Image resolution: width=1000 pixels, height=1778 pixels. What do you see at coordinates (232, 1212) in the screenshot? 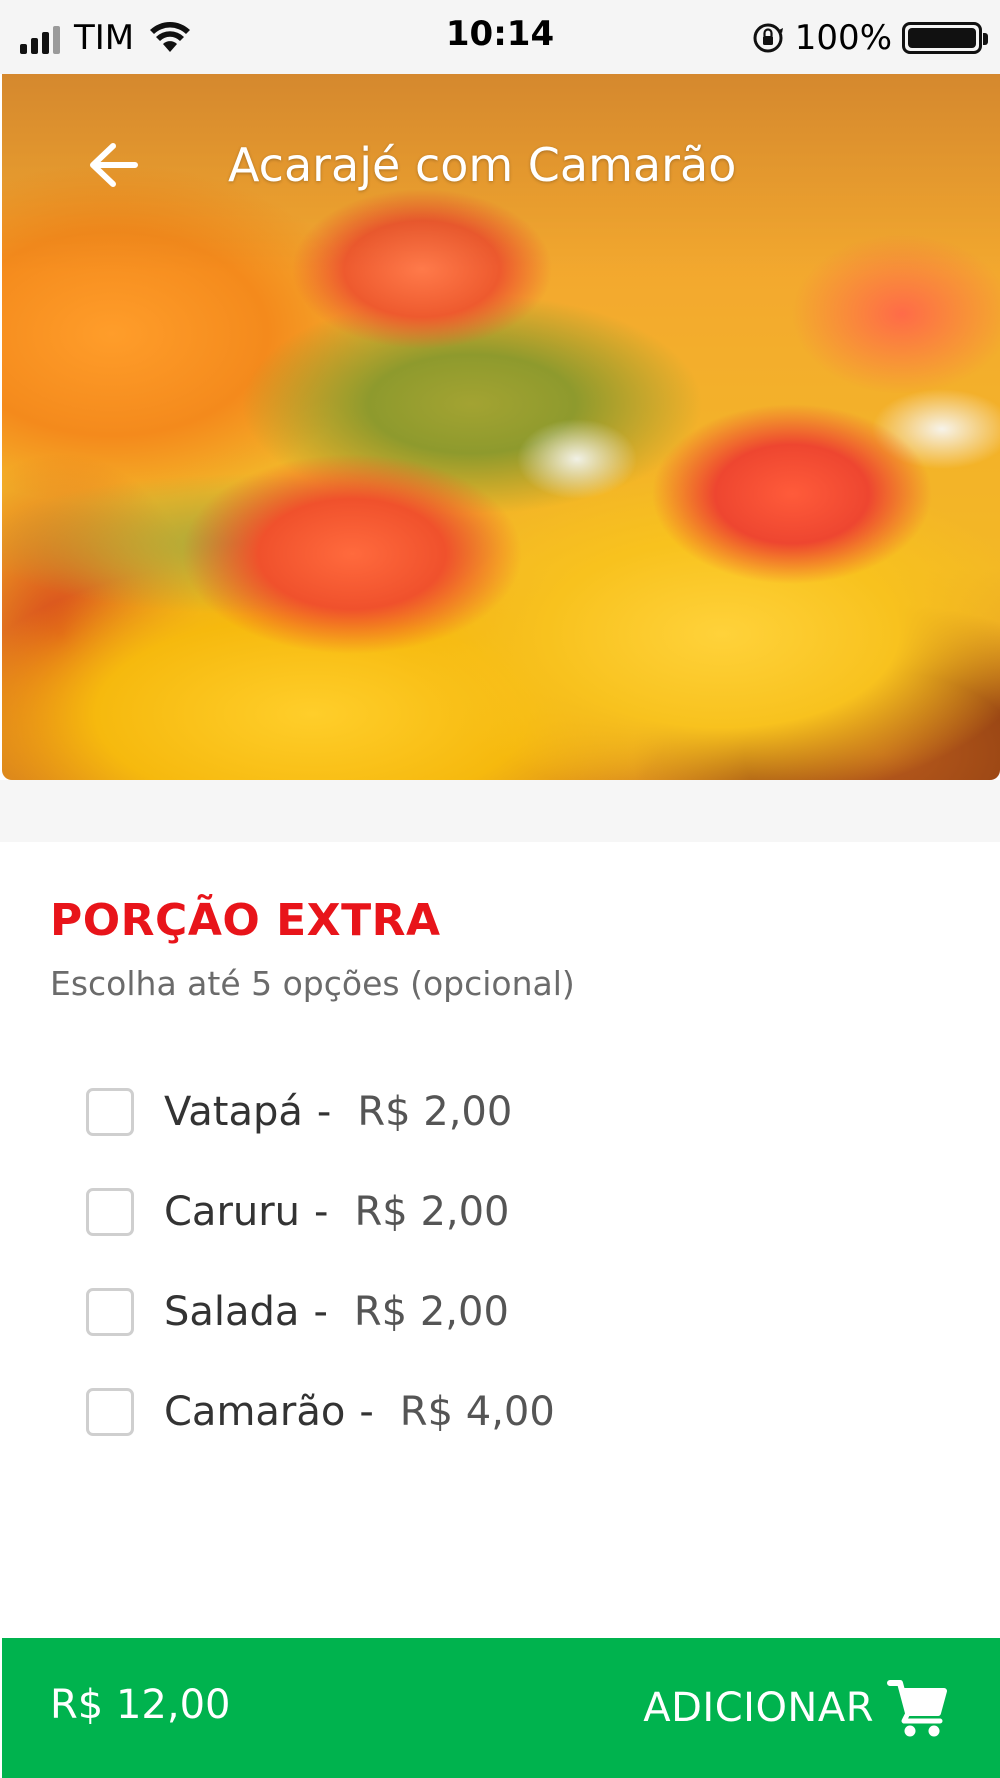
I see `option-name: Caruru` at bounding box center [232, 1212].